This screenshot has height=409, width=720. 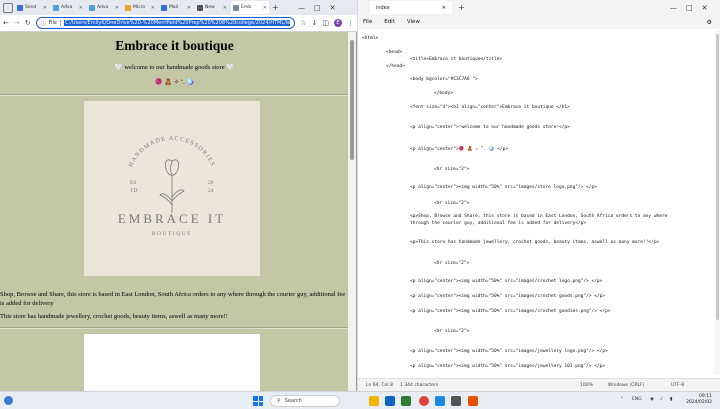 What do you see at coordinates (211, 183) in the screenshot?
I see `logo-year-1: 20` at bounding box center [211, 183].